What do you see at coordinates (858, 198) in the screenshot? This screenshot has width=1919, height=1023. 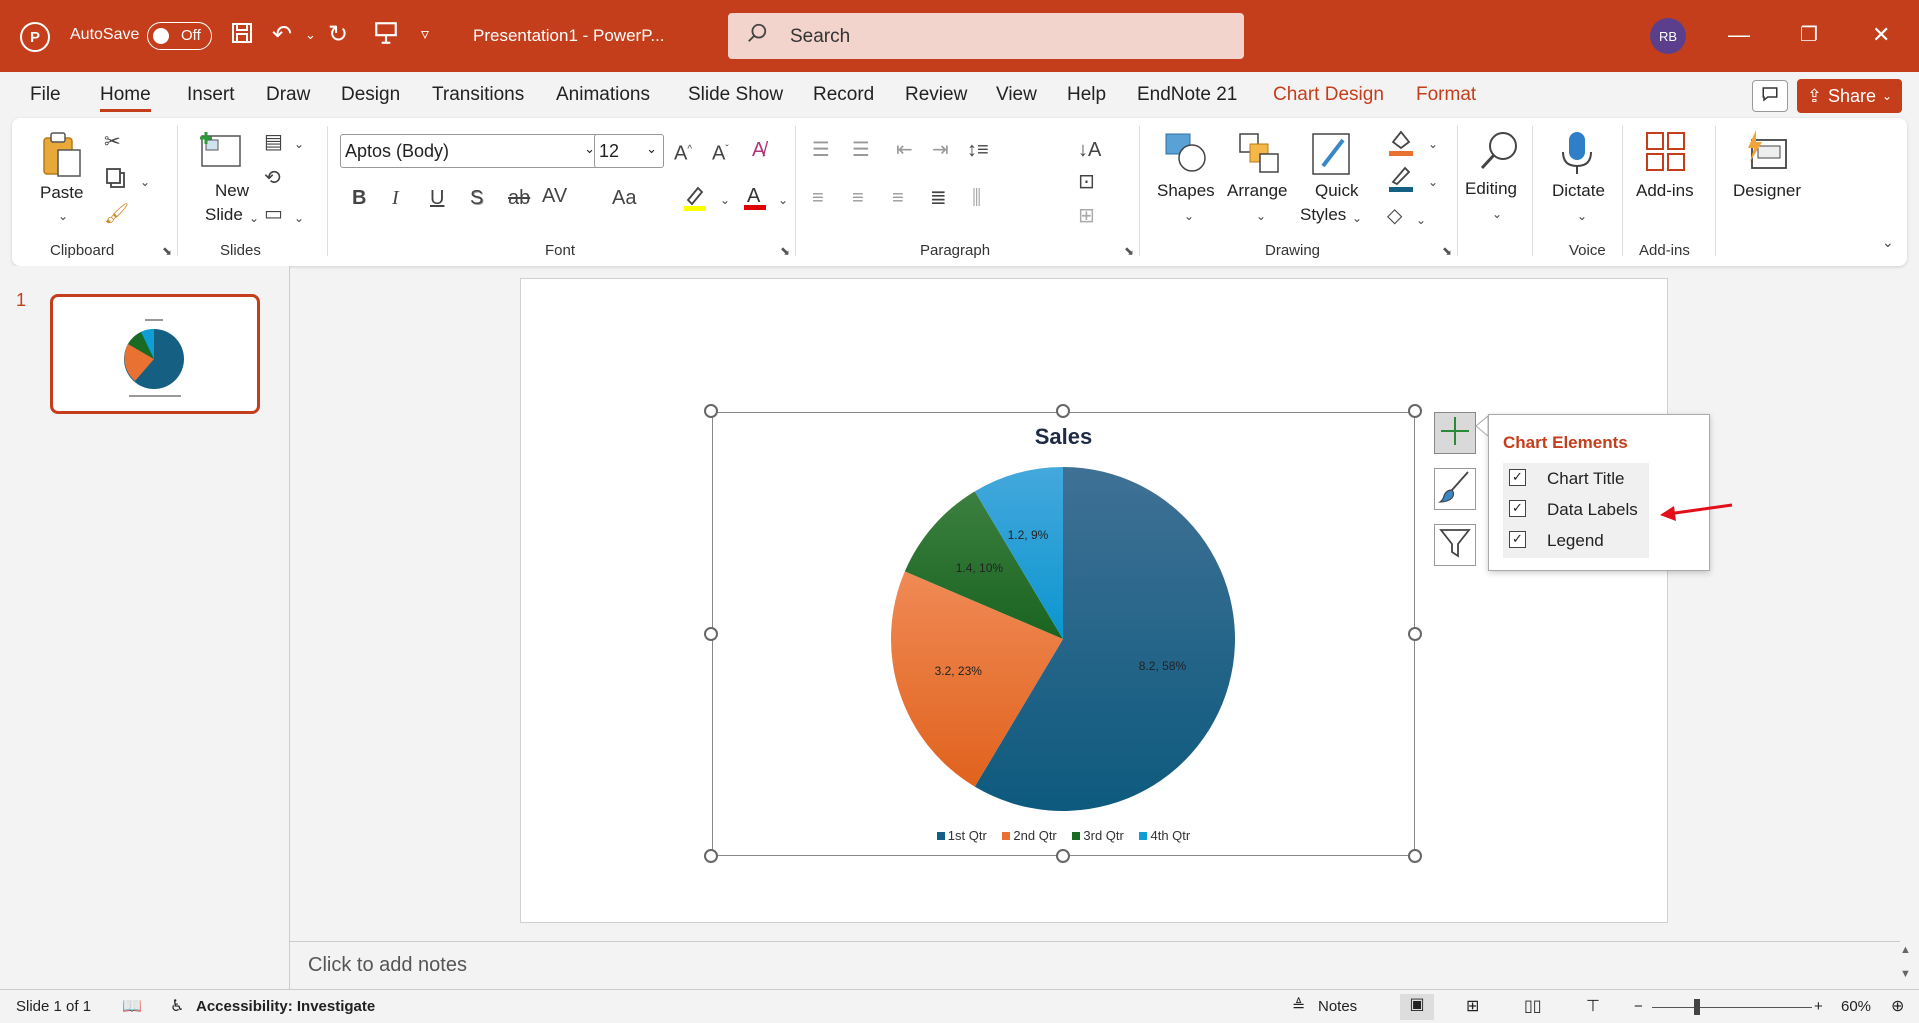 I see `align-center-icon: ≡` at bounding box center [858, 198].